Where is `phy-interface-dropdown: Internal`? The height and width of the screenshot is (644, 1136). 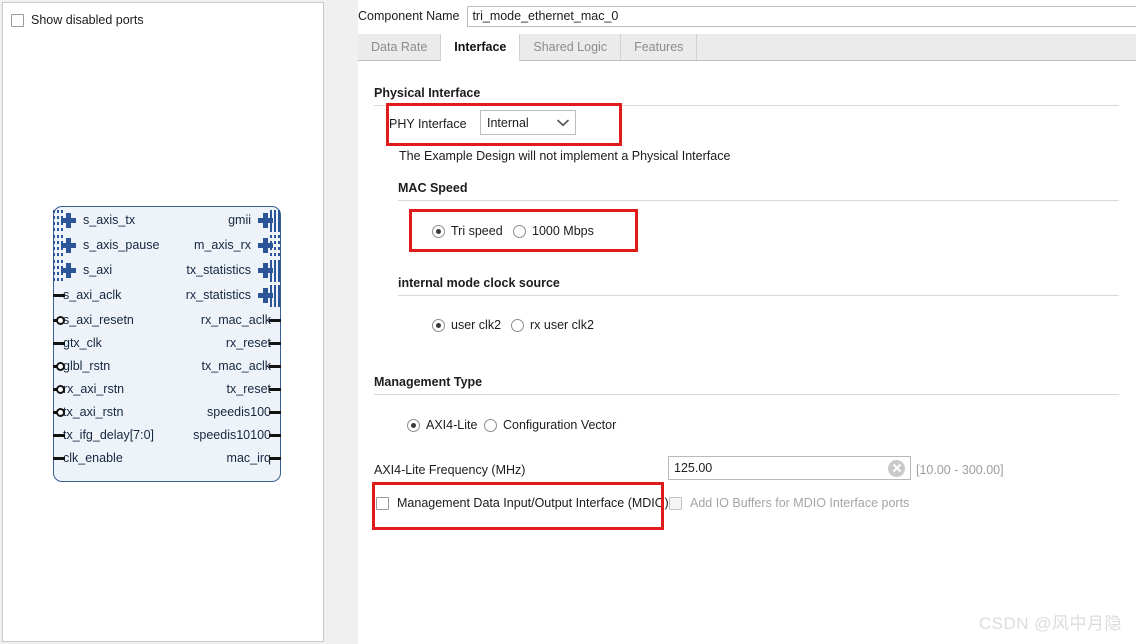 phy-interface-dropdown: Internal is located at coordinates (528, 122).